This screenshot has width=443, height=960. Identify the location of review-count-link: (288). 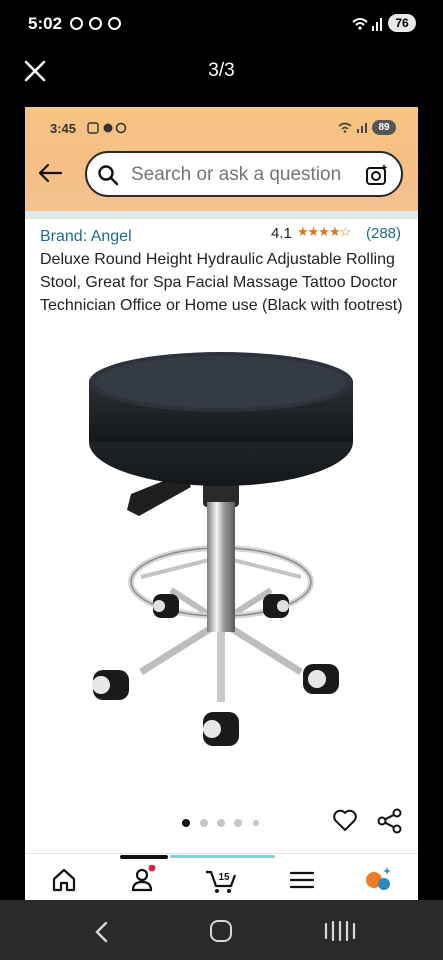
(383, 233).